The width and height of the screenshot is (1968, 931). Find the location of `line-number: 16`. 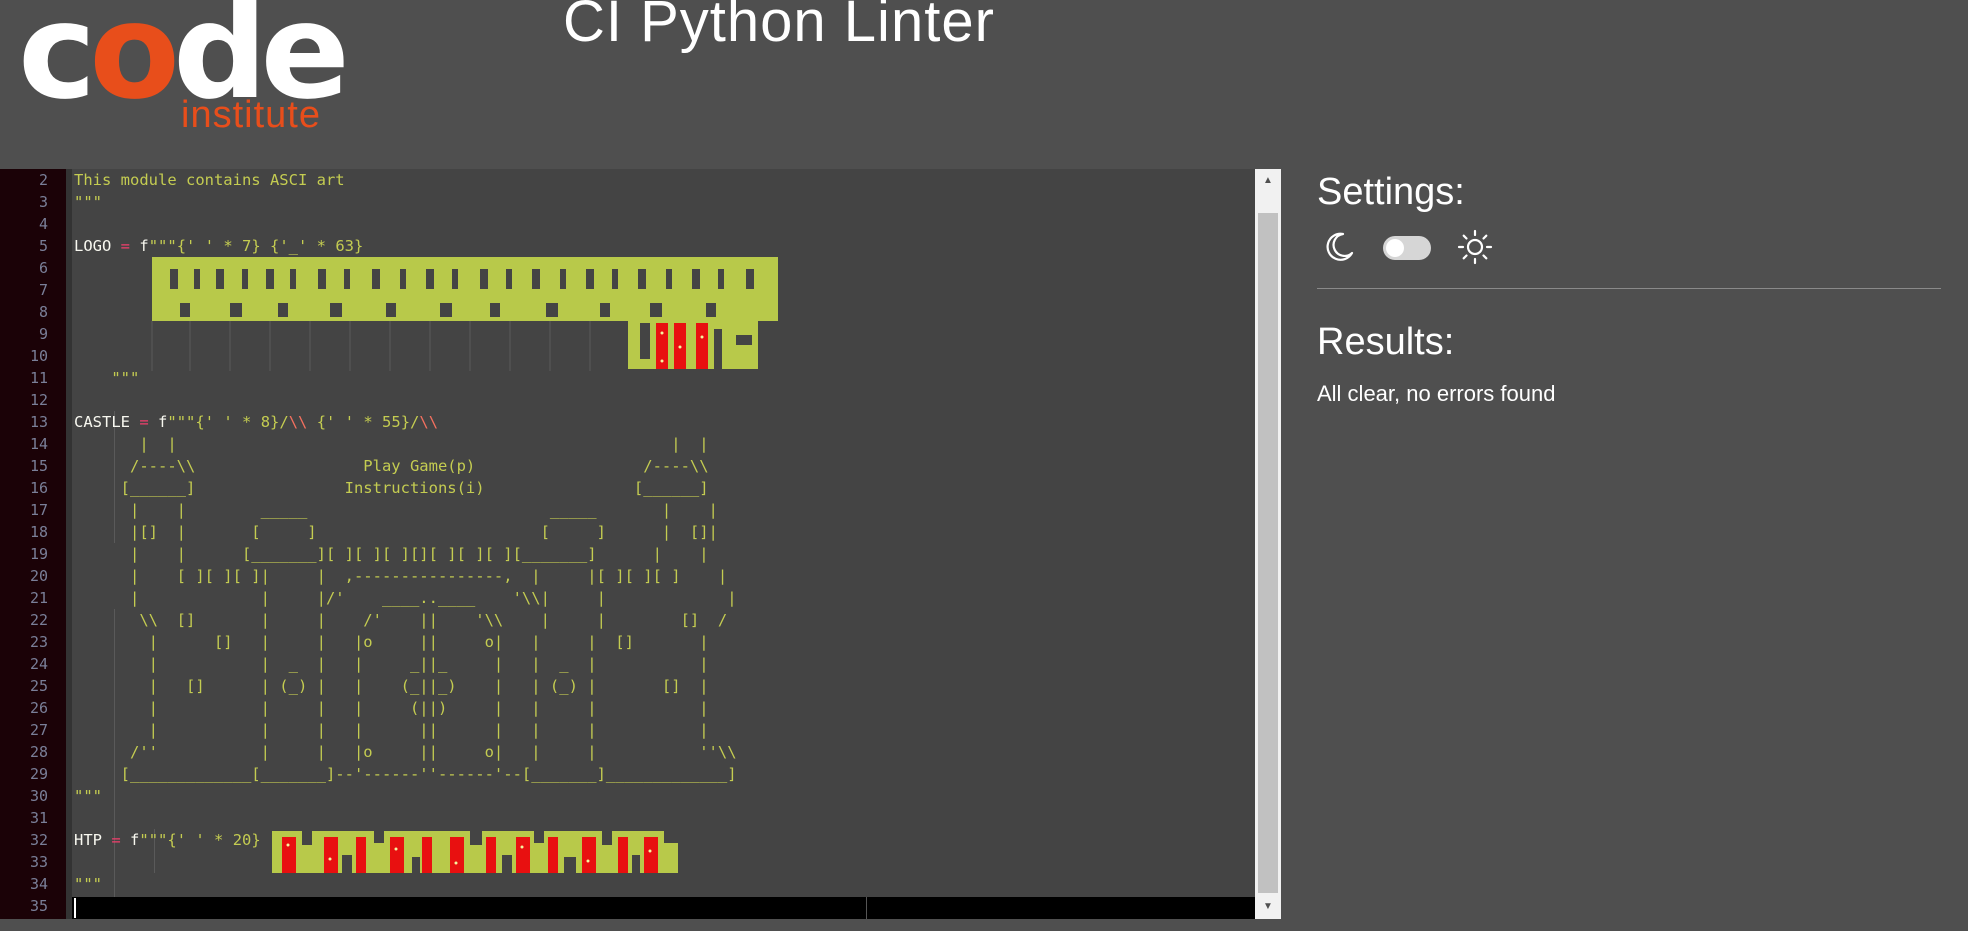

line-number: 16 is located at coordinates (38, 488).